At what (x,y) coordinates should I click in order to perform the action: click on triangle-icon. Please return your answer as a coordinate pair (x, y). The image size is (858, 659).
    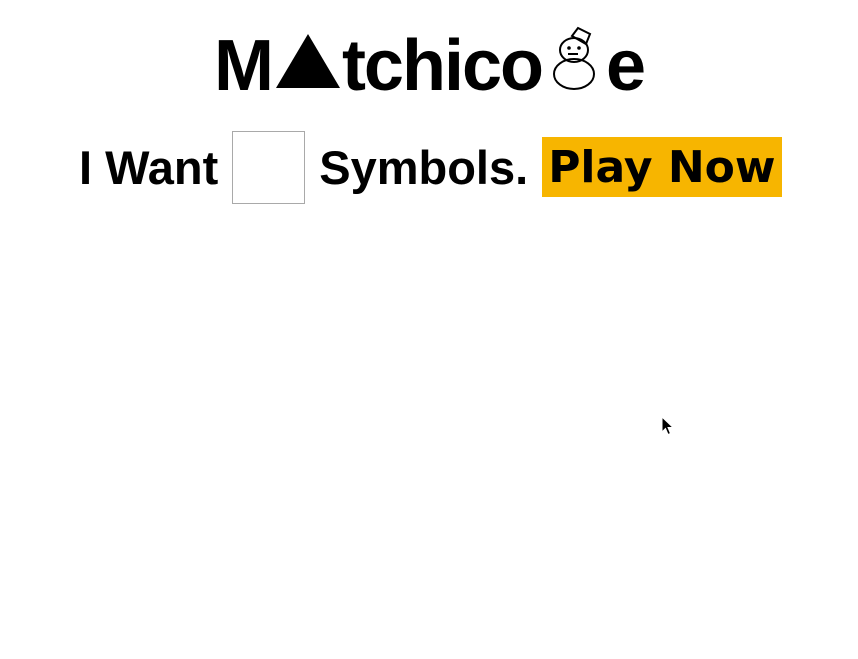
    Looking at the image, I should click on (307, 61).